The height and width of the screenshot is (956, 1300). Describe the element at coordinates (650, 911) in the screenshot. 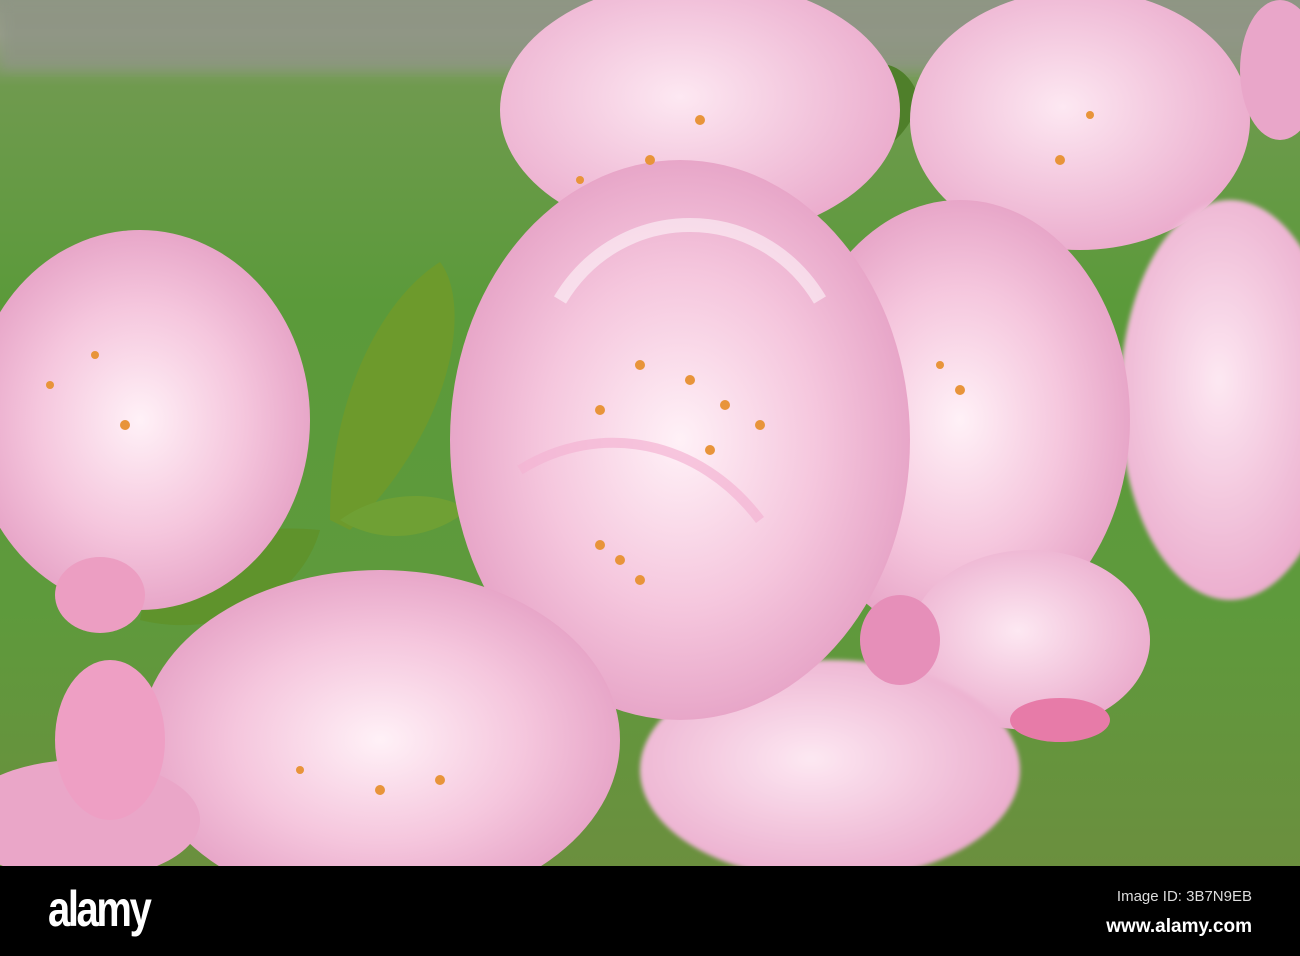

I see `watermark-footer: alamy Image ID: 3B7N9EB www.alamy.com` at that location.